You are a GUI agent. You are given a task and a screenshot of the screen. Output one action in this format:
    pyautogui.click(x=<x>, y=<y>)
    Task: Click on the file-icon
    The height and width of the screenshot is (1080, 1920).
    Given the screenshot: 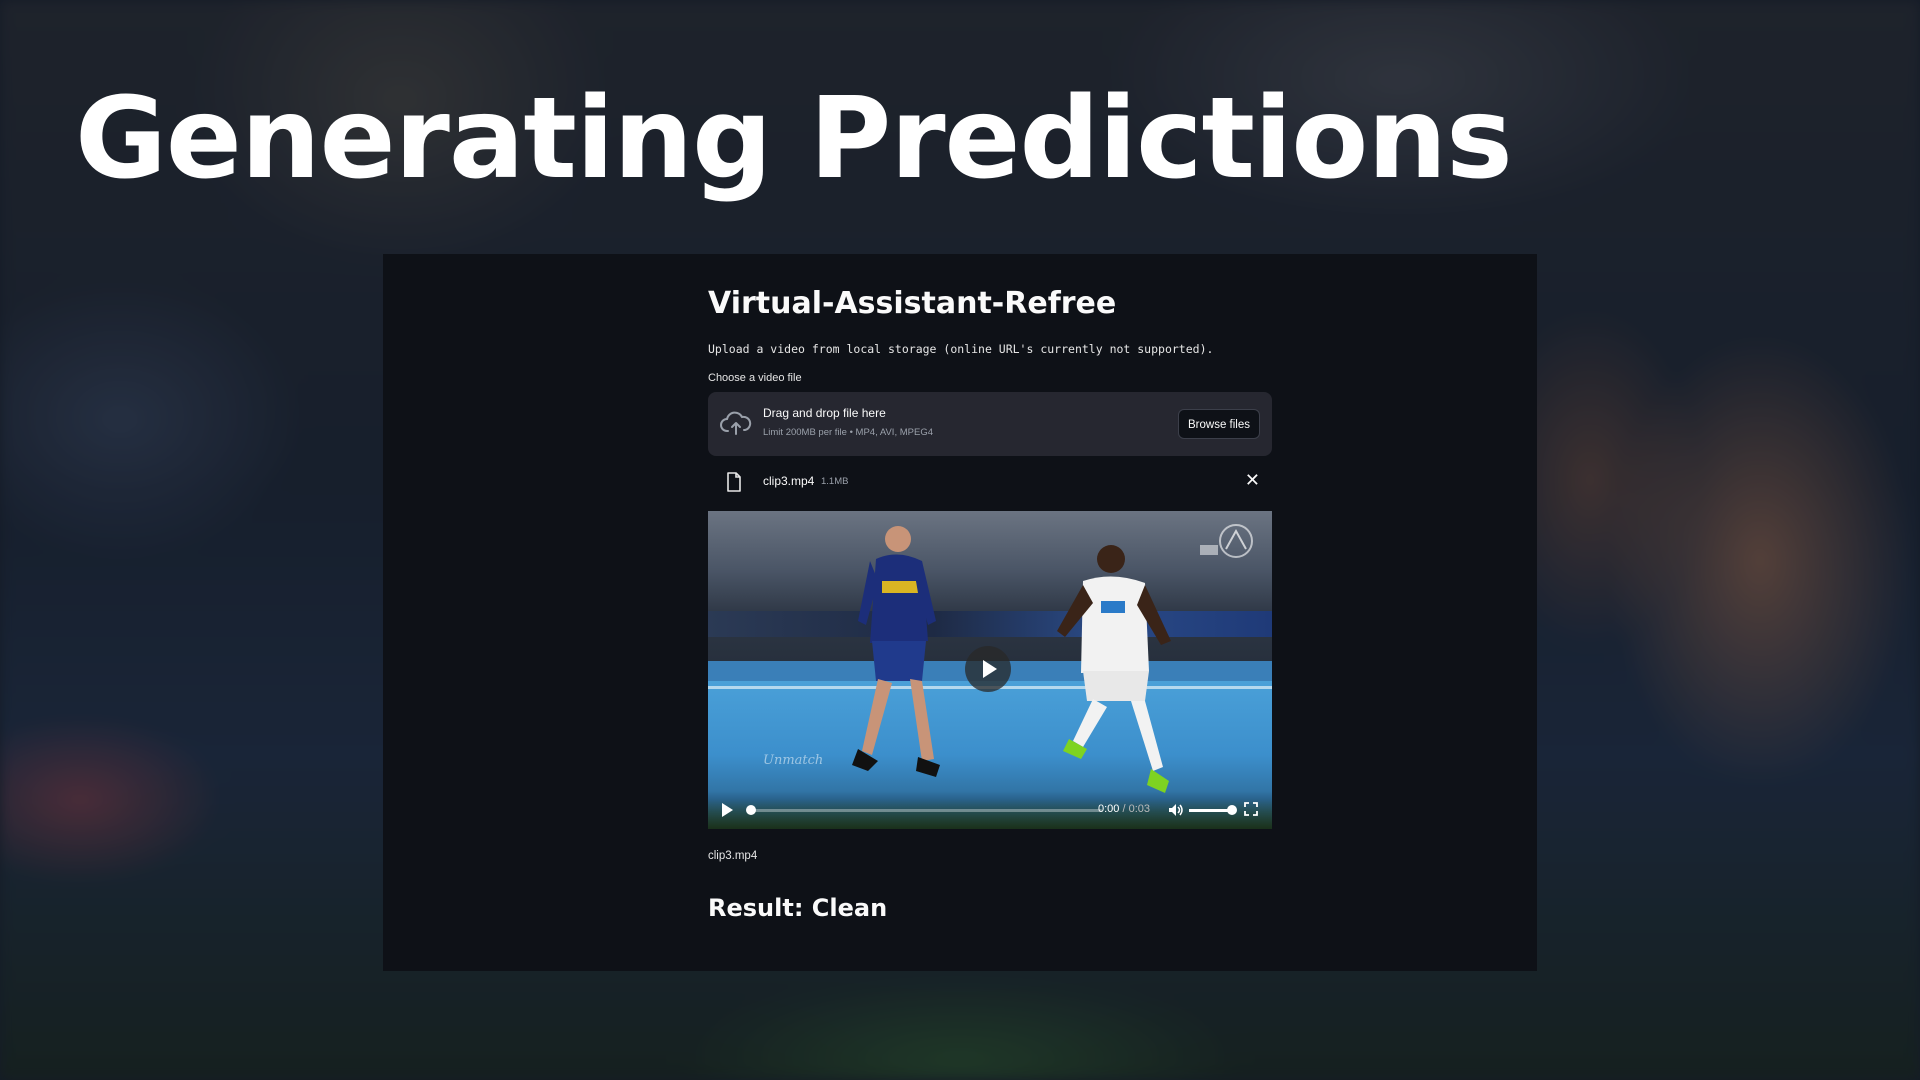 What is the action you would take?
    pyautogui.click(x=734, y=482)
    